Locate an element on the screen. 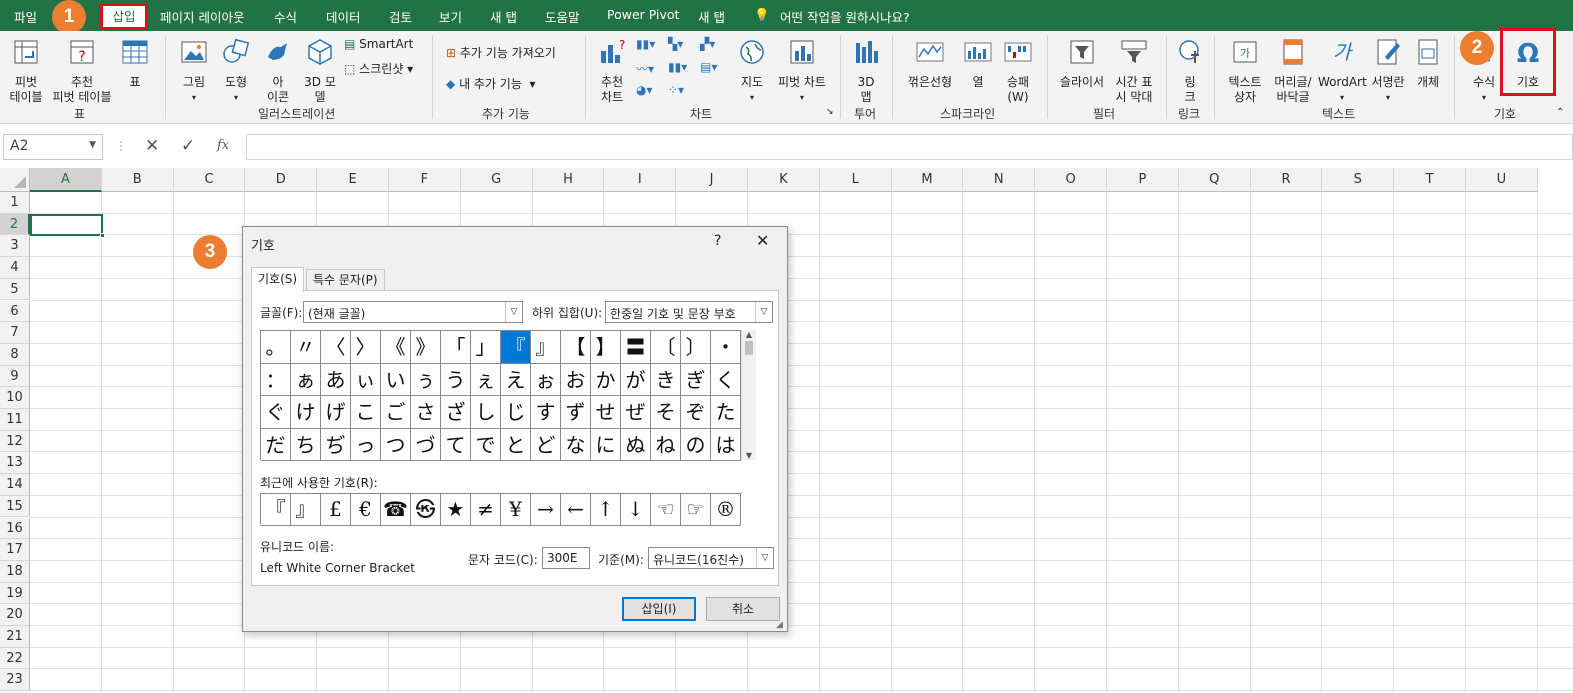 This screenshot has width=1573, height=693. symbol-cell: 〓 is located at coordinates (636, 347).